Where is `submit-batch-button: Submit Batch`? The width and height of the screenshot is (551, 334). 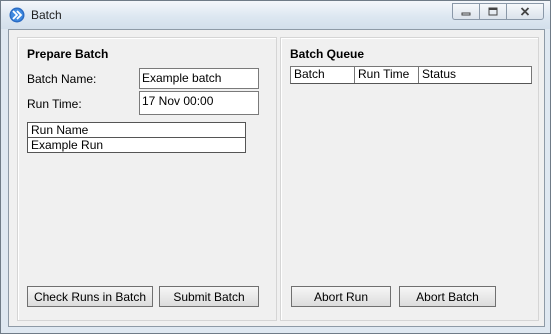 submit-batch-button: Submit Batch is located at coordinates (209, 296).